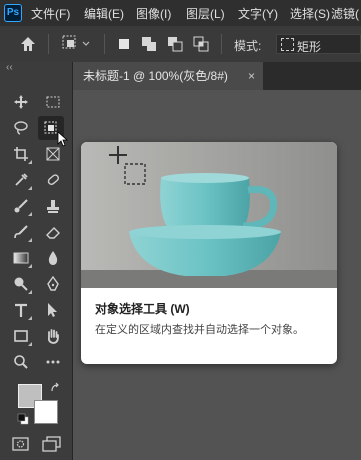 The image size is (361, 460). I want to click on dodge-tool-icon, so click(21, 284).